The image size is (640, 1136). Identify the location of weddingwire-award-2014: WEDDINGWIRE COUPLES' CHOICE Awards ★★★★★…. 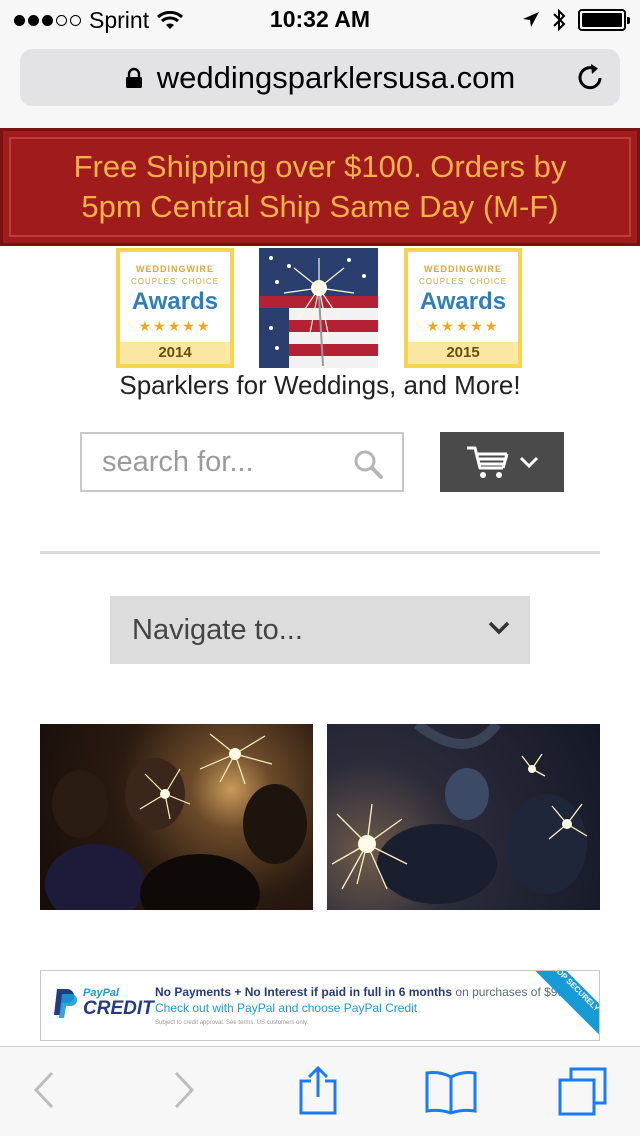
(175, 308).